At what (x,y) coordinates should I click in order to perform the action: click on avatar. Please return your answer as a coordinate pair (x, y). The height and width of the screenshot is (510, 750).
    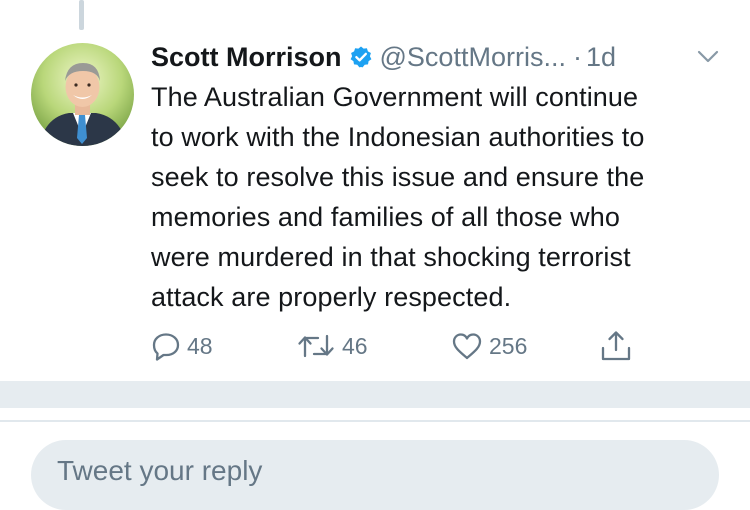
    Looking at the image, I should click on (82, 94).